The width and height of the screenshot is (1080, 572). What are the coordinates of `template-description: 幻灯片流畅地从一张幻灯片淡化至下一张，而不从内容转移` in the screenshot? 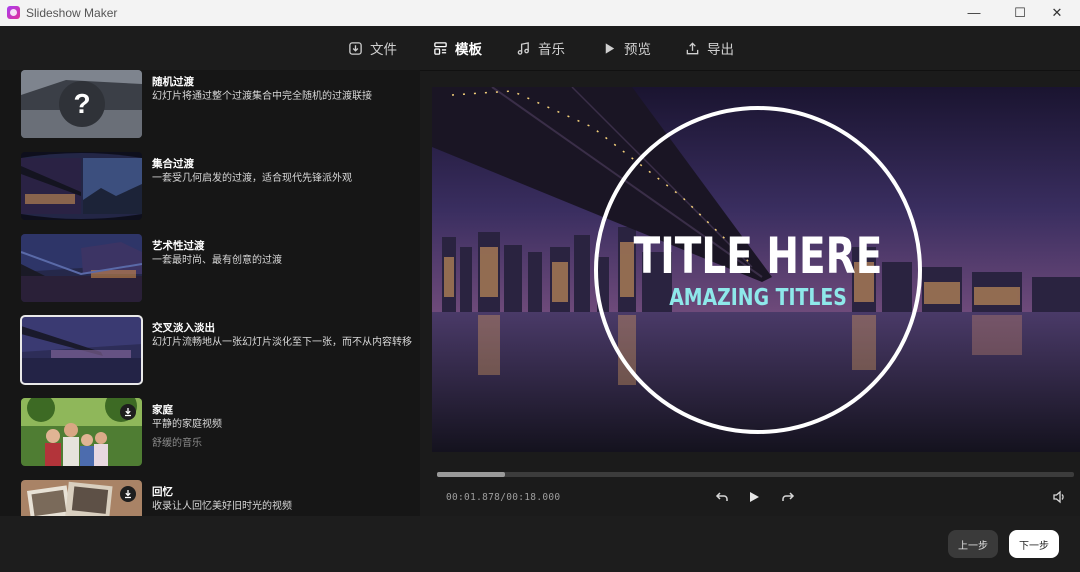 It's located at (282, 342).